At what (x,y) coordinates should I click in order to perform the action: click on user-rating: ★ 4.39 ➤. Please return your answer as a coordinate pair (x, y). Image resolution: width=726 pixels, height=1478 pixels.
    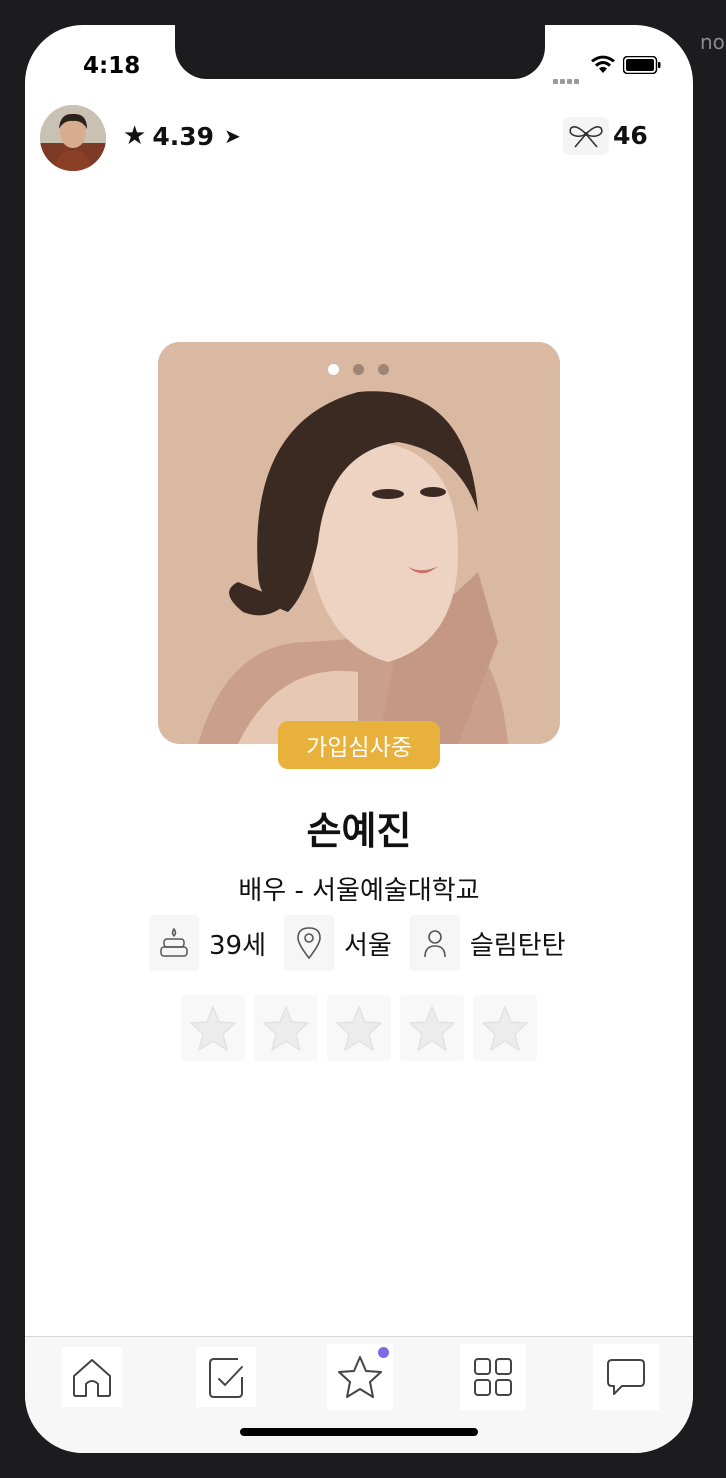
    Looking at the image, I should click on (182, 136).